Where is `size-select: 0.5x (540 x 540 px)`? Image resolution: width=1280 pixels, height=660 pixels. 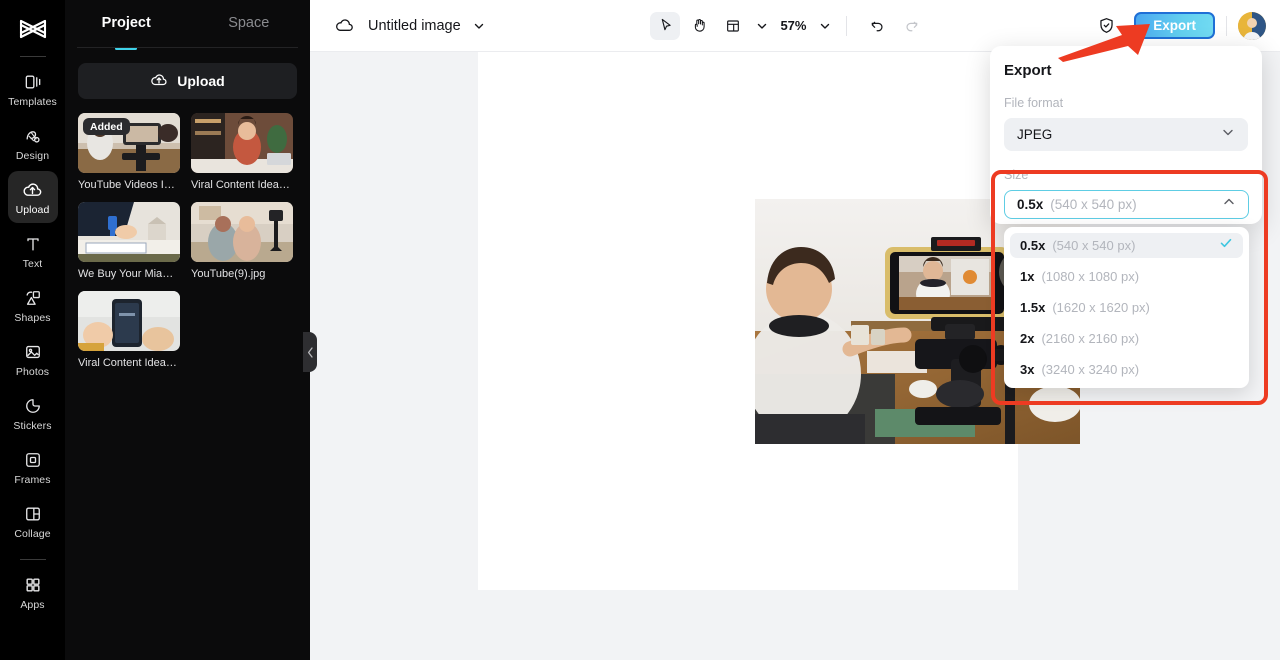 size-select: 0.5x (540 x 540 px) is located at coordinates (1126, 204).